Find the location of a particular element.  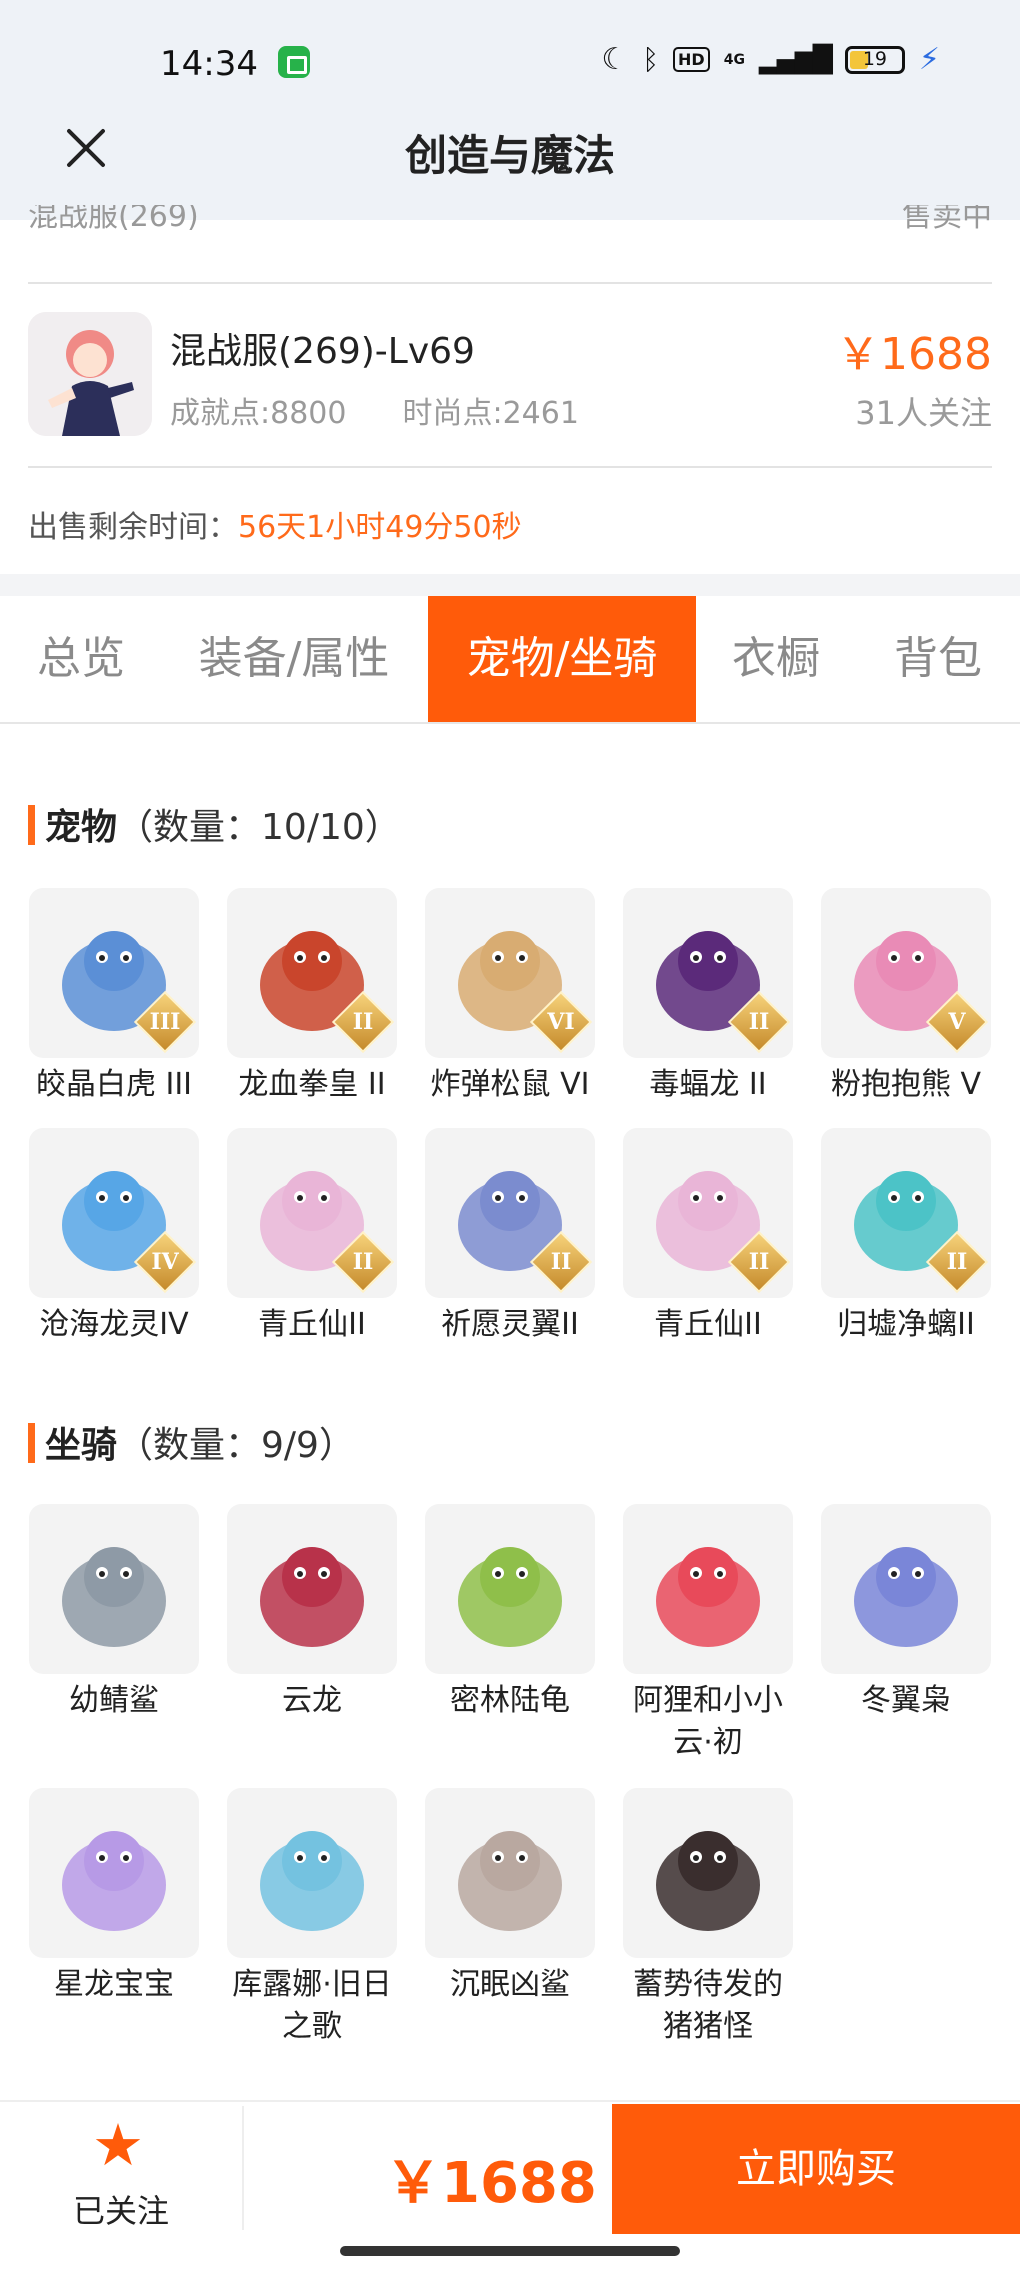

pet-card: II 祈愿灵翼II is located at coordinates (510, 1237).